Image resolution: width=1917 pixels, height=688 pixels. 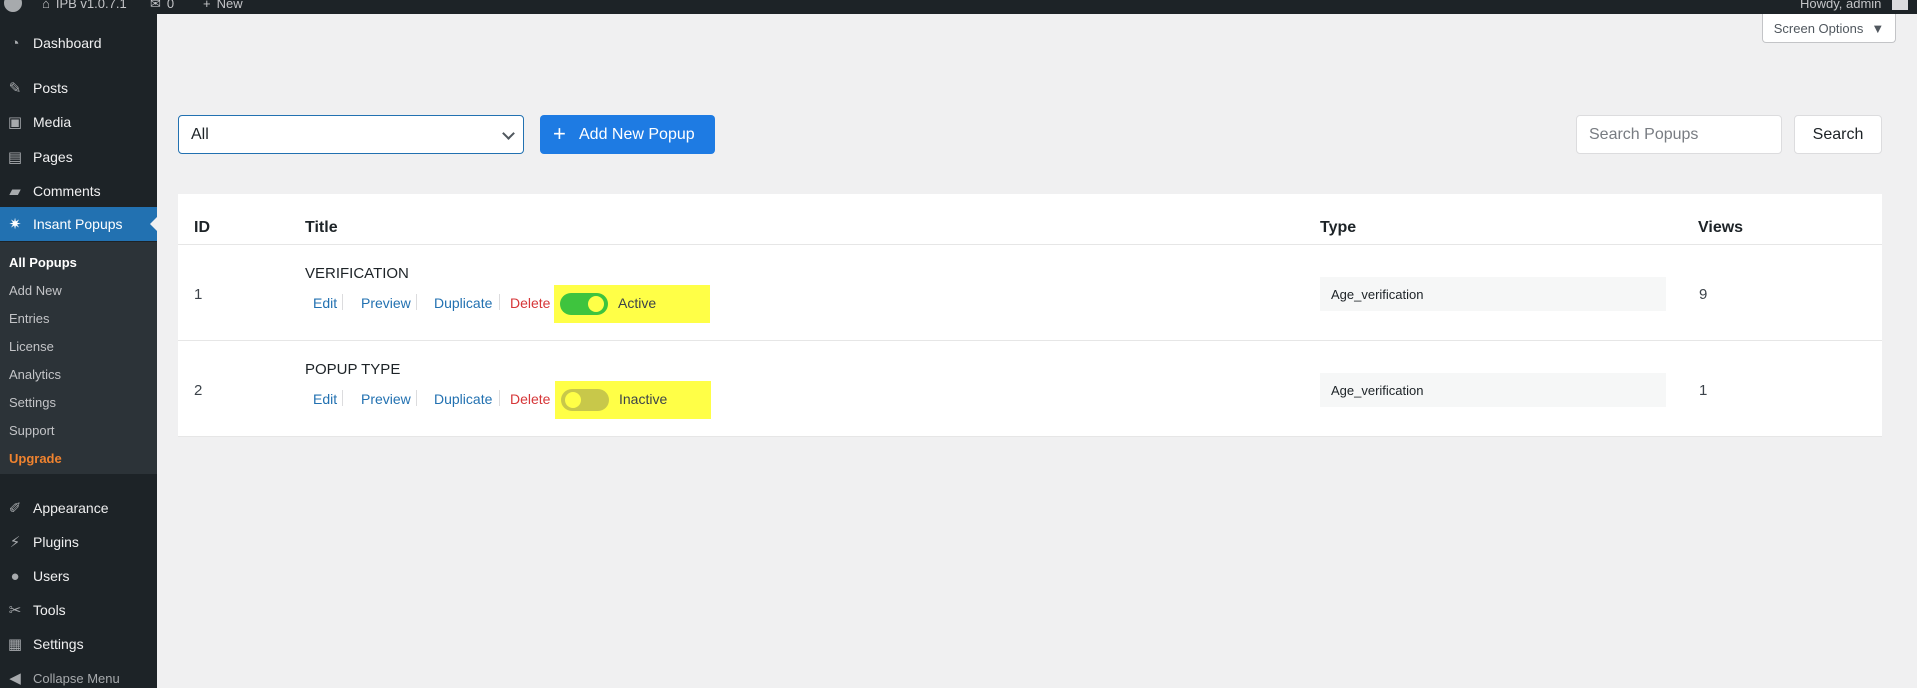 I want to click on submenu-analytics: Analytics, so click(x=35, y=374).